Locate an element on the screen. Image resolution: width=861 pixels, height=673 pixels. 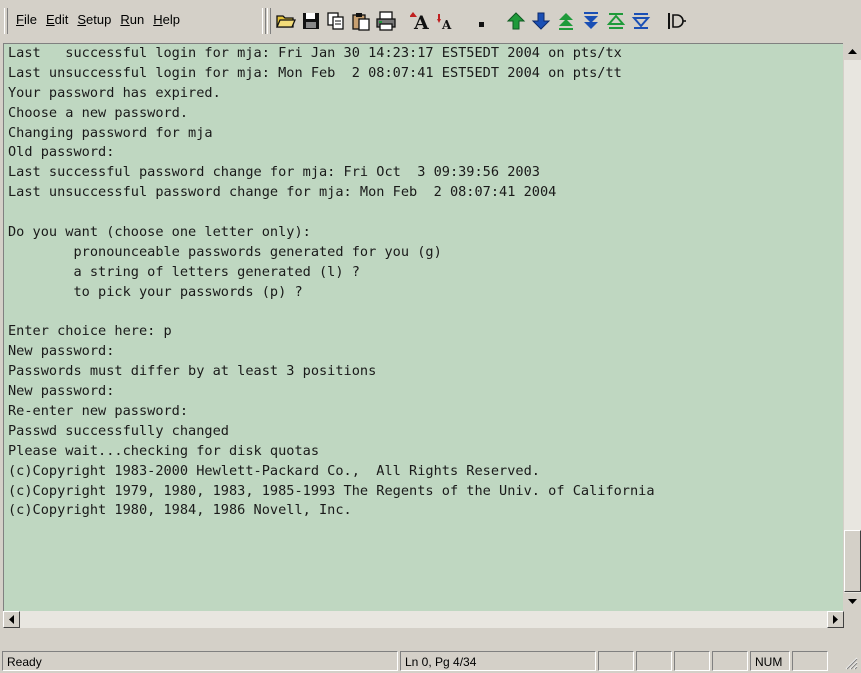
arrow-up-button is located at coordinates (516, 21).